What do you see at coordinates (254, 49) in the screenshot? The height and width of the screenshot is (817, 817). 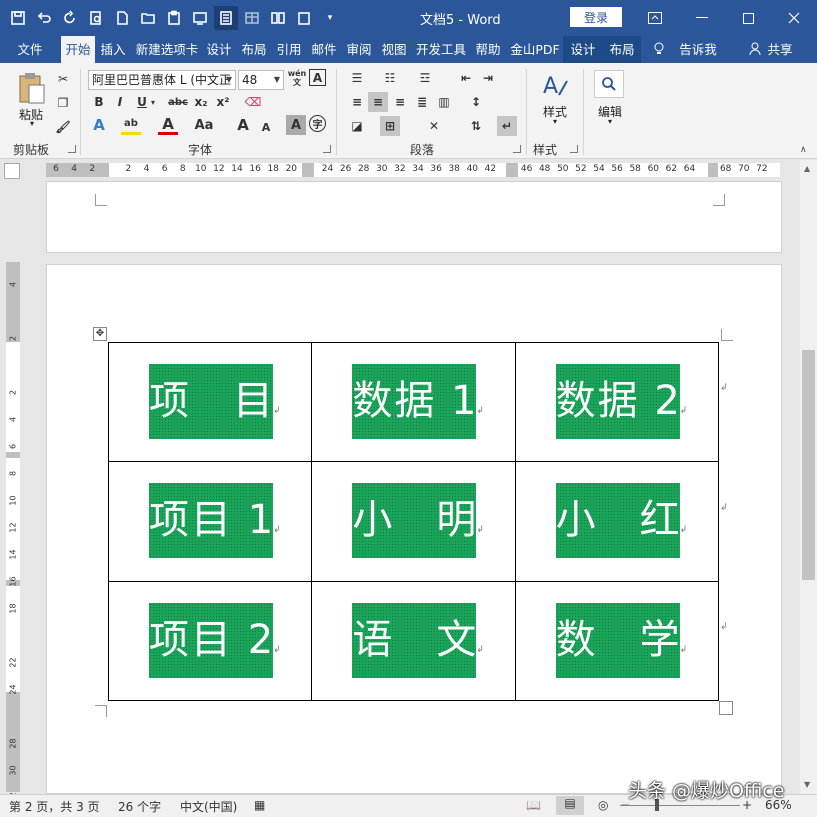 I see `tab-layout: 布局` at bounding box center [254, 49].